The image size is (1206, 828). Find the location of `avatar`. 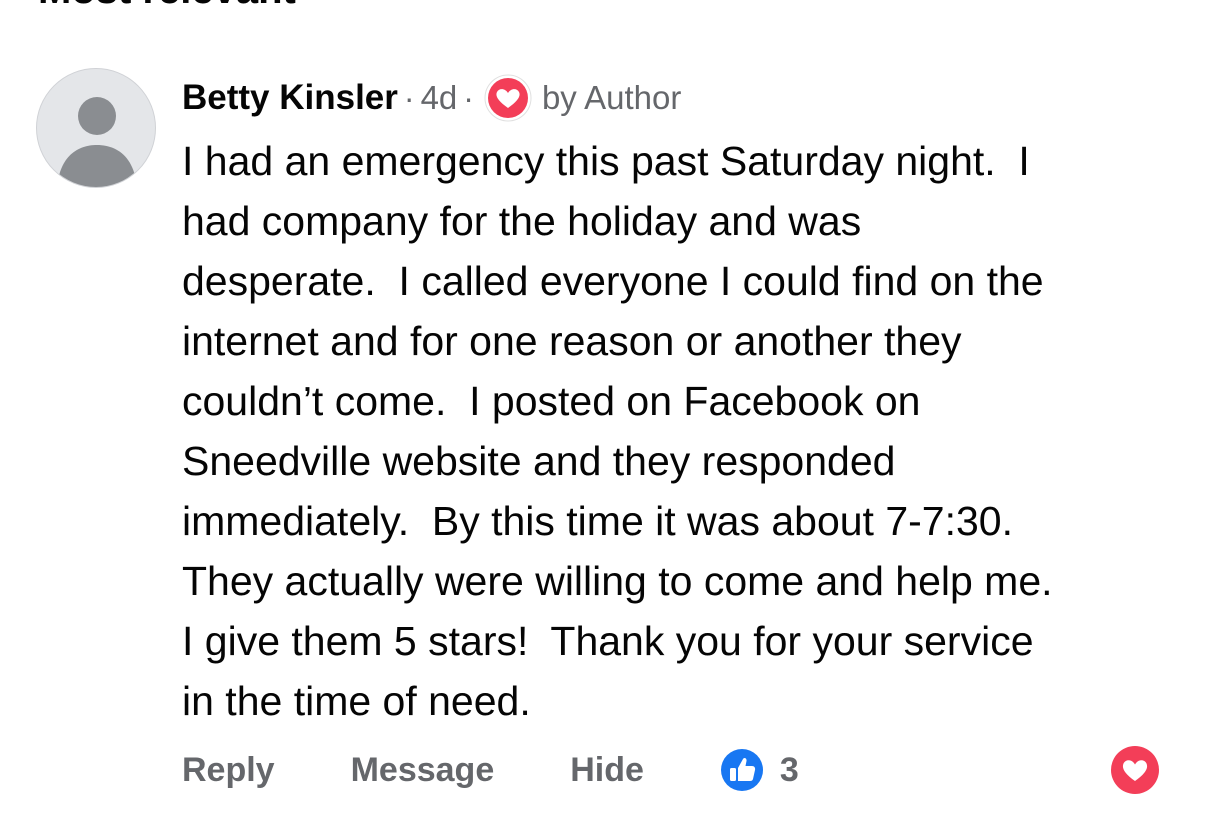

avatar is located at coordinates (96, 128).